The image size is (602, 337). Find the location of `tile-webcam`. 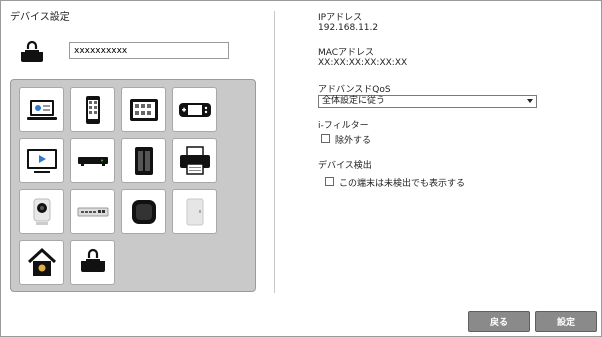

tile-webcam is located at coordinates (41, 211).